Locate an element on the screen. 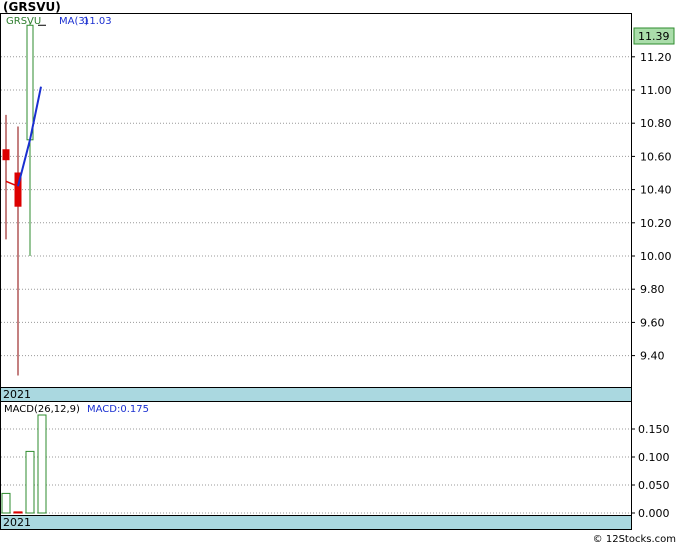 The width and height of the screenshot is (680, 546). legend-symbol: GRSVU is located at coordinates (23, 21).